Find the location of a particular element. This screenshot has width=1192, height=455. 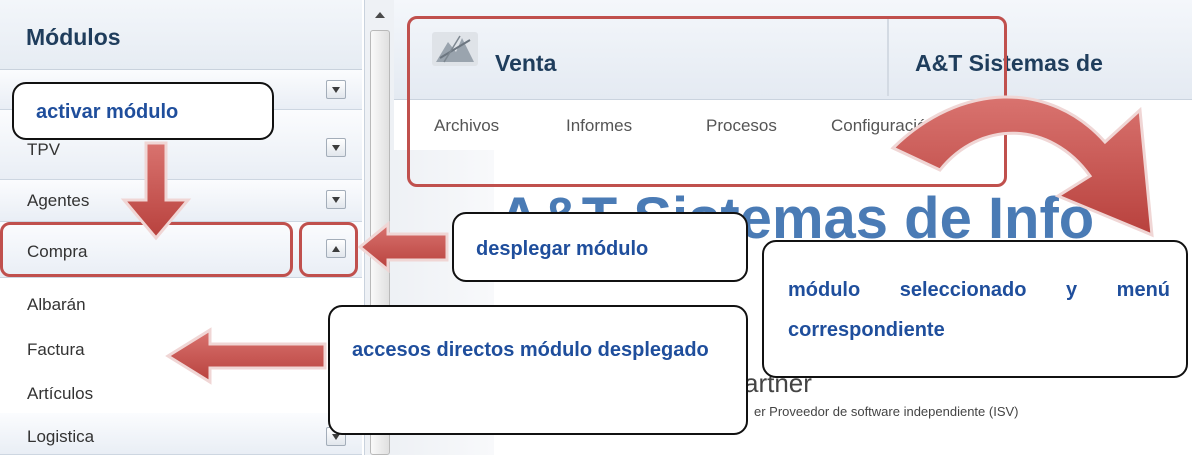

callout-expand-text: desplegar módulo is located at coordinates (562, 249).